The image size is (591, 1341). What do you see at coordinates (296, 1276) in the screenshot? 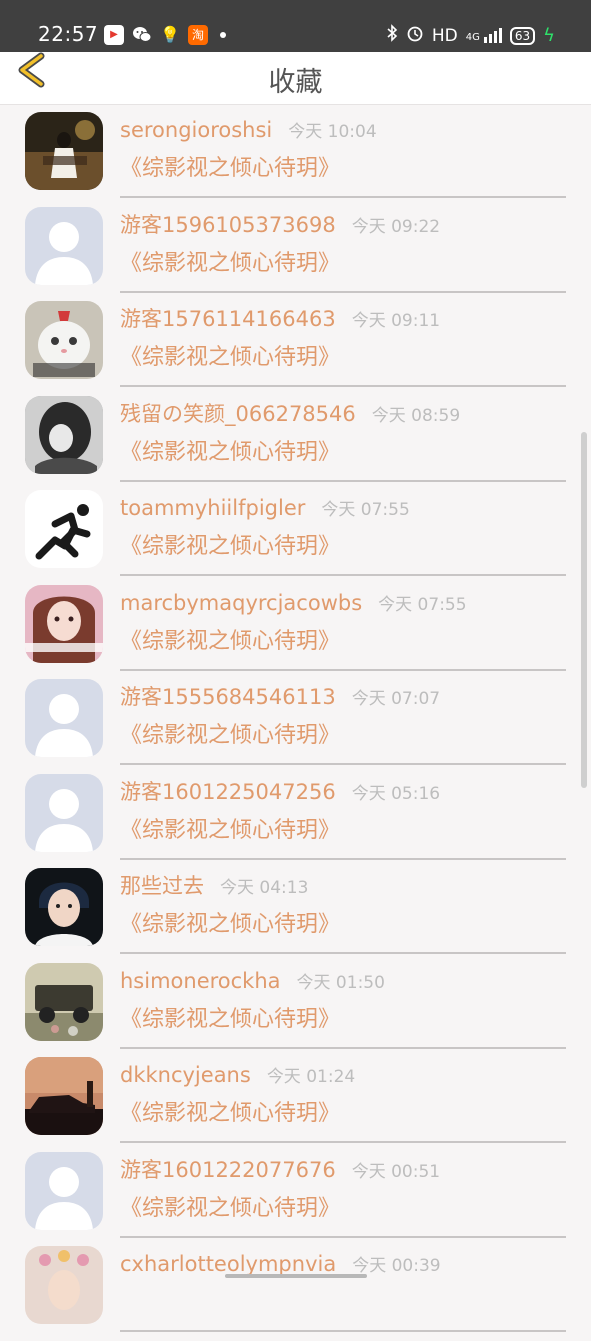
I see `home-indicator` at bounding box center [296, 1276].